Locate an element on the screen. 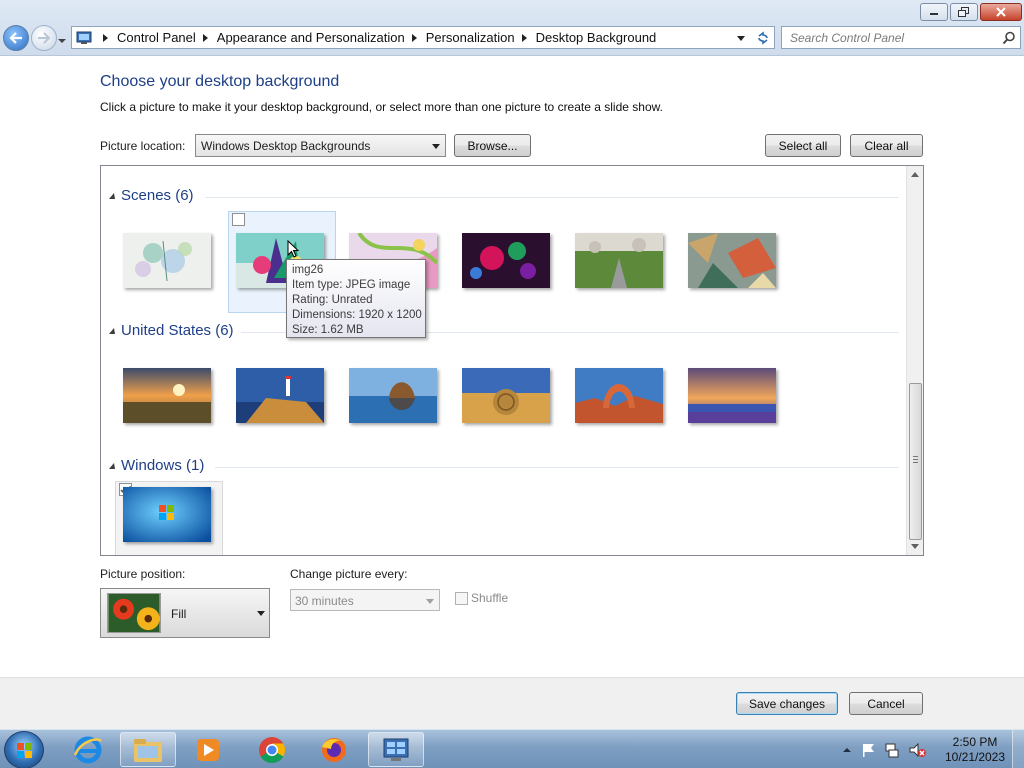  media-player-icon is located at coordinates (208, 749).